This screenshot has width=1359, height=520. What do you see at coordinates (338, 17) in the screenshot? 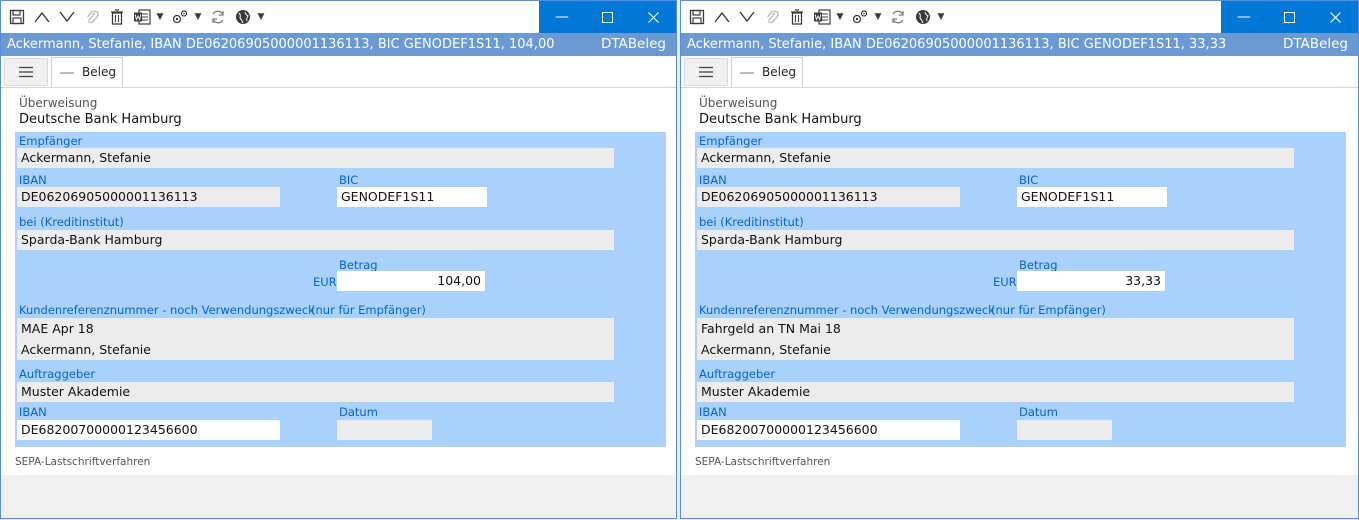
I see `toolbar: ▼ ▼ ▼ —` at bounding box center [338, 17].